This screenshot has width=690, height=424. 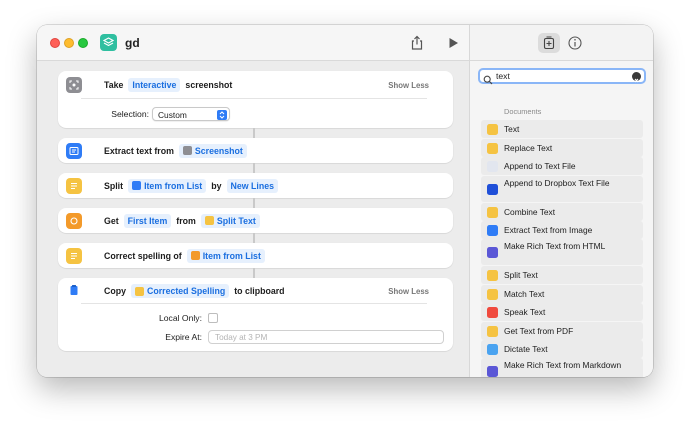 What do you see at coordinates (69, 43) in the screenshot?
I see `minimize-window-button` at bounding box center [69, 43].